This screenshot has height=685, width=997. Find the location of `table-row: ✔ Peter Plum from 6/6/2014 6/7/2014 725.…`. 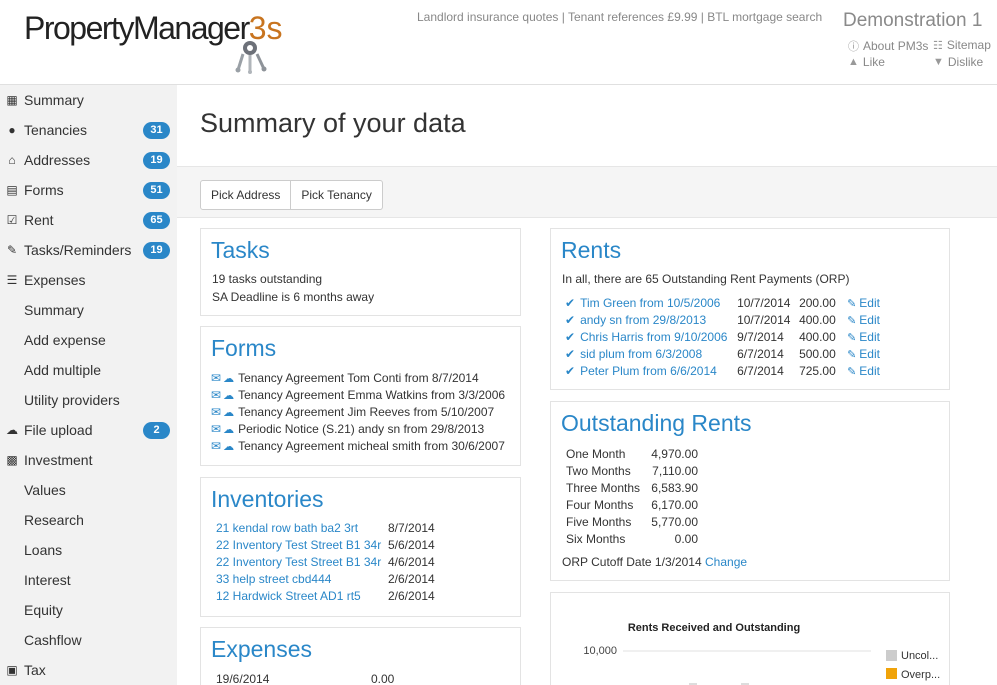

table-row: ✔ Peter Plum from 6/6/2014 6/7/2014 725.… is located at coordinates (722, 371).